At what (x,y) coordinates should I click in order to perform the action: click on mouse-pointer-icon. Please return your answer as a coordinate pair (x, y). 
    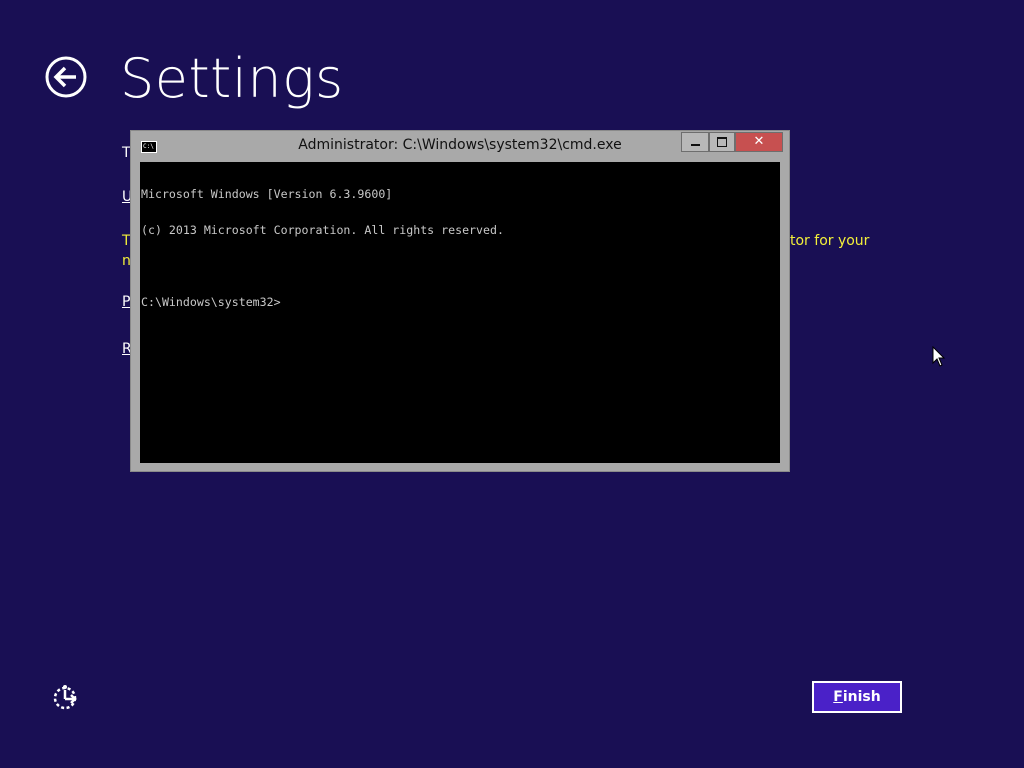
    Looking at the image, I should click on (939, 356).